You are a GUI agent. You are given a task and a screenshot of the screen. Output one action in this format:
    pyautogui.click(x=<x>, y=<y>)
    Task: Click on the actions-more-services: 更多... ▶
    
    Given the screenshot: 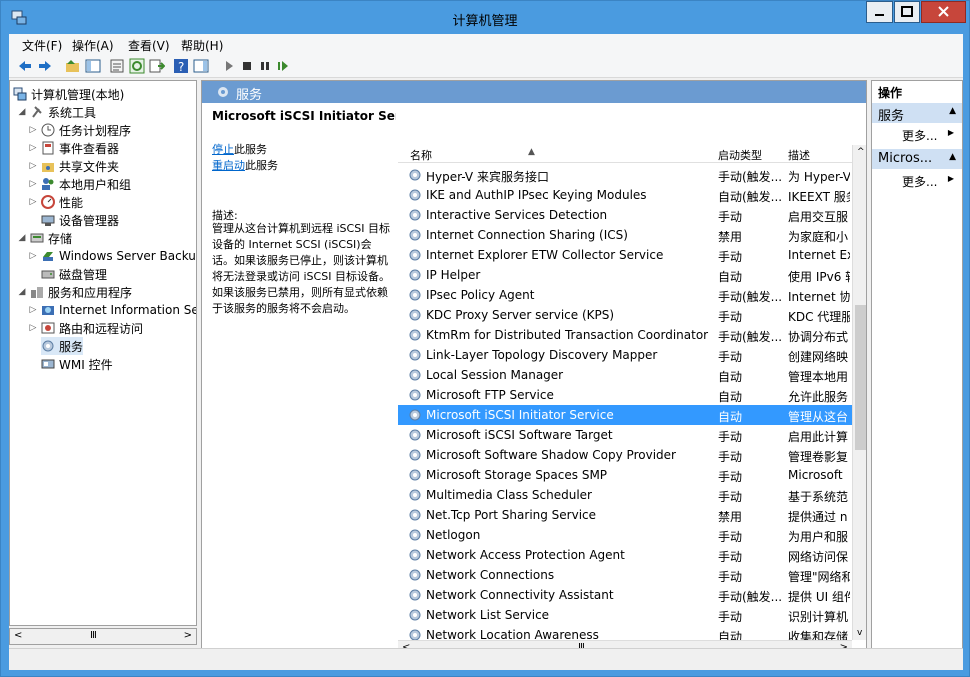 What is the action you would take?
    pyautogui.click(x=917, y=134)
    